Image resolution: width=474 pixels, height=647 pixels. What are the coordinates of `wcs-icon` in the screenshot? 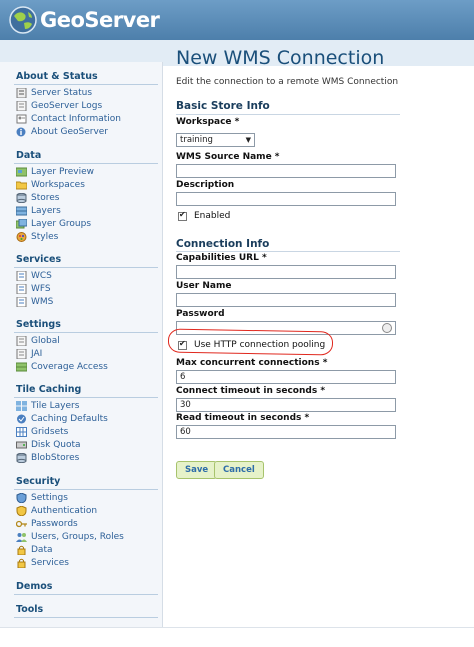 It's located at (21, 276).